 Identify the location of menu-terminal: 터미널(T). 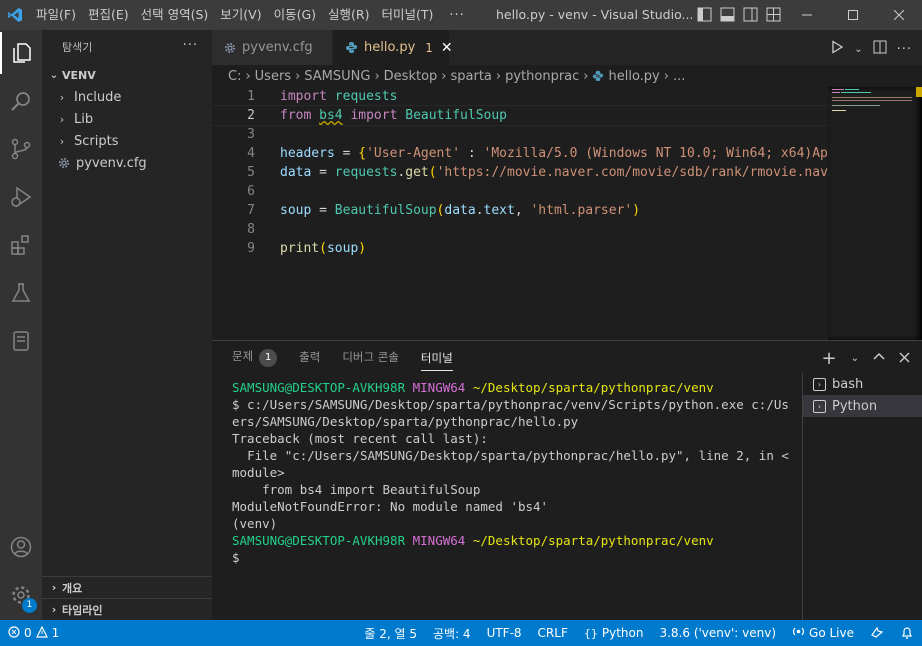
(408, 15).